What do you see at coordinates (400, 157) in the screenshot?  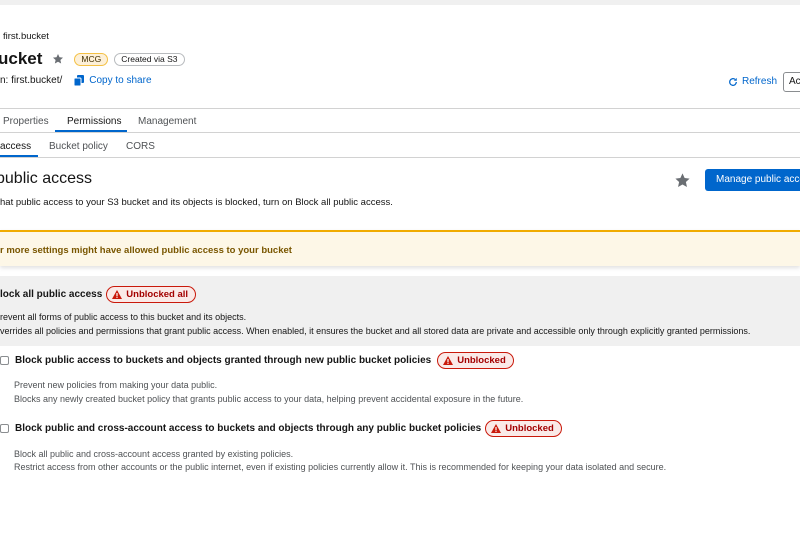 I see `subtabs-divider` at bounding box center [400, 157].